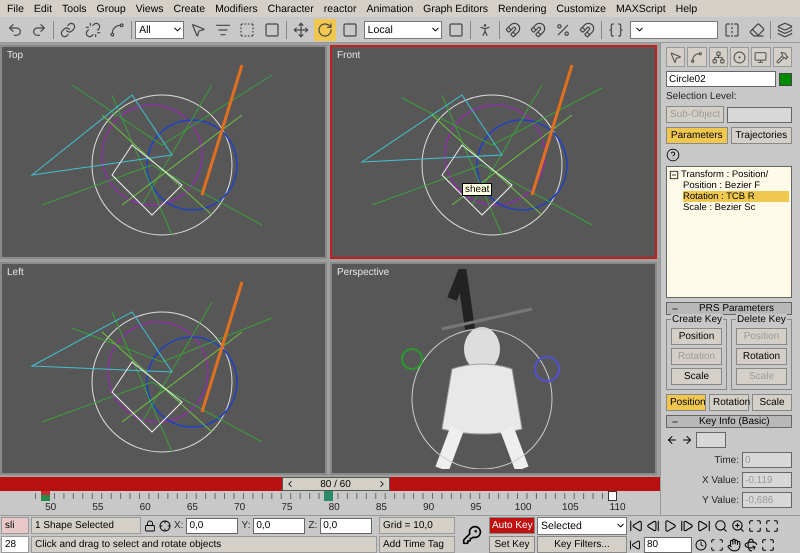 Image resolution: width=800 pixels, height=553 pixels. I want to click on time-slider: 80 / 60, so click(336, 484).